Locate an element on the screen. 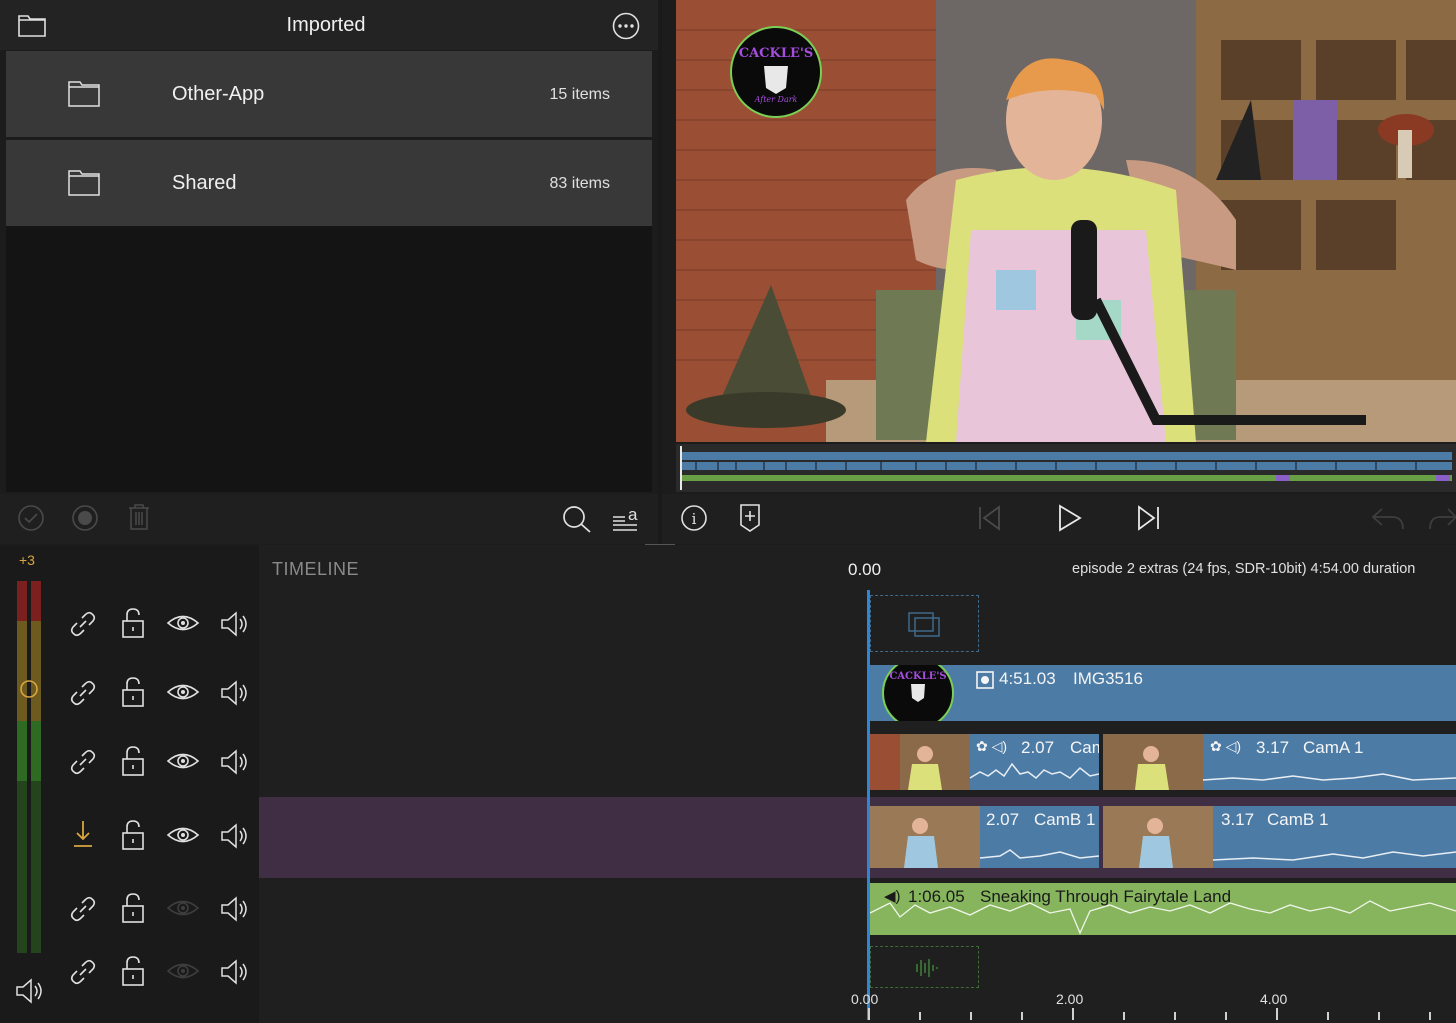 This screenshot has width=1456, height=1023. svg-text: i is located at coordinates (694, 519).